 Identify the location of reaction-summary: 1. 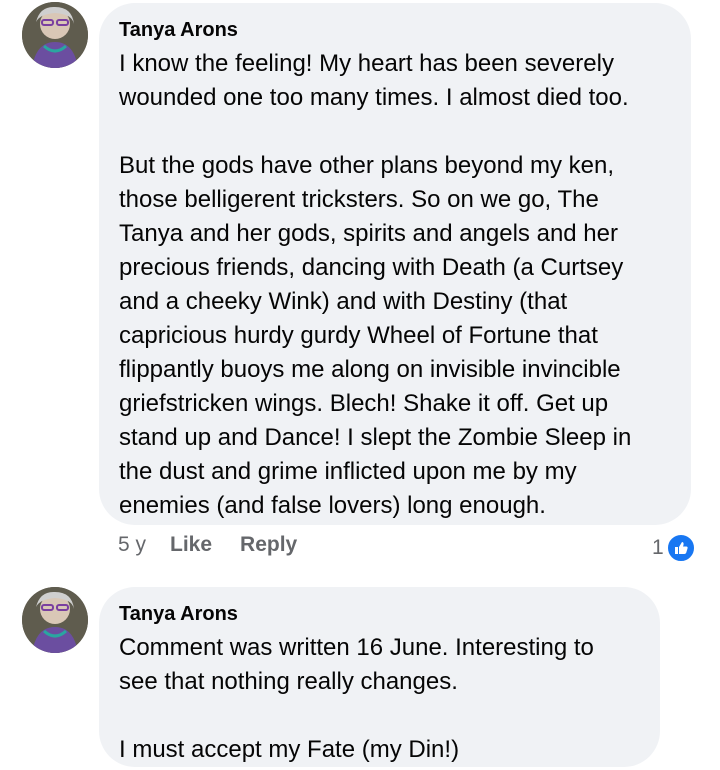
(674, 548).